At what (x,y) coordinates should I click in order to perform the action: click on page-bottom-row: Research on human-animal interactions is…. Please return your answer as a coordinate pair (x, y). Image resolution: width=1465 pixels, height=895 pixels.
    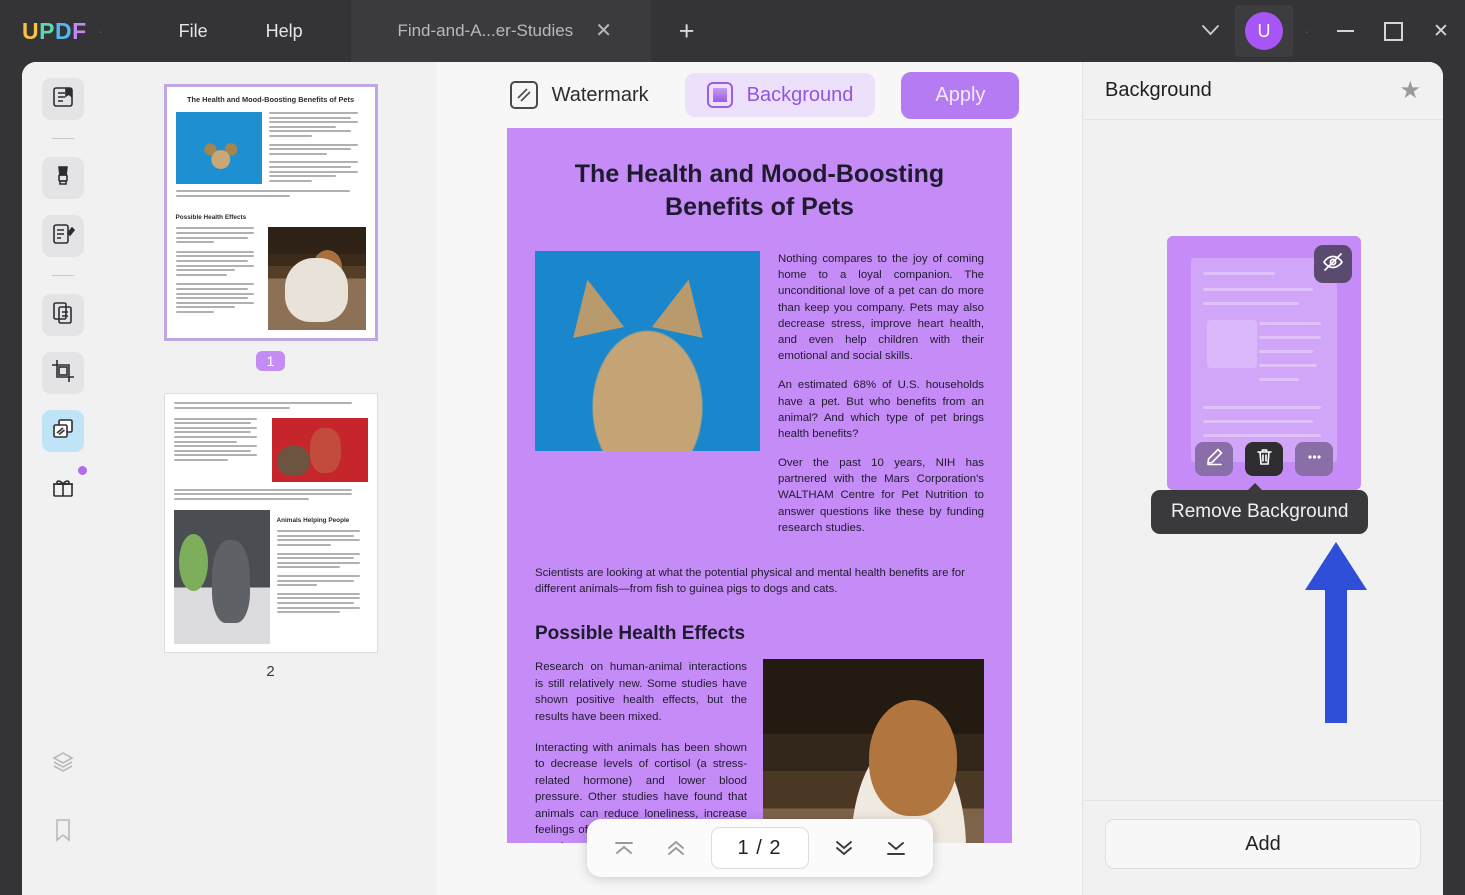
    Looking at the image, I should click on (759, 751).